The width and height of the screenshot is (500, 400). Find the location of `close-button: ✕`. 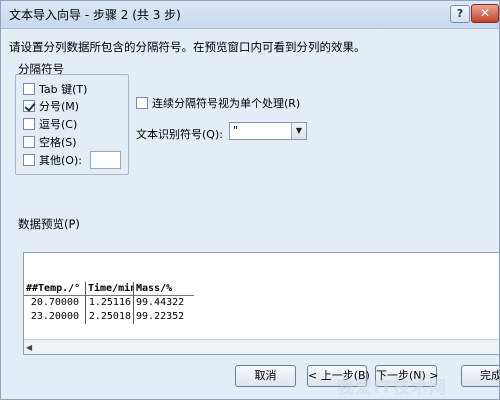

close-button: ✕ is located at coordinates (485, 13).